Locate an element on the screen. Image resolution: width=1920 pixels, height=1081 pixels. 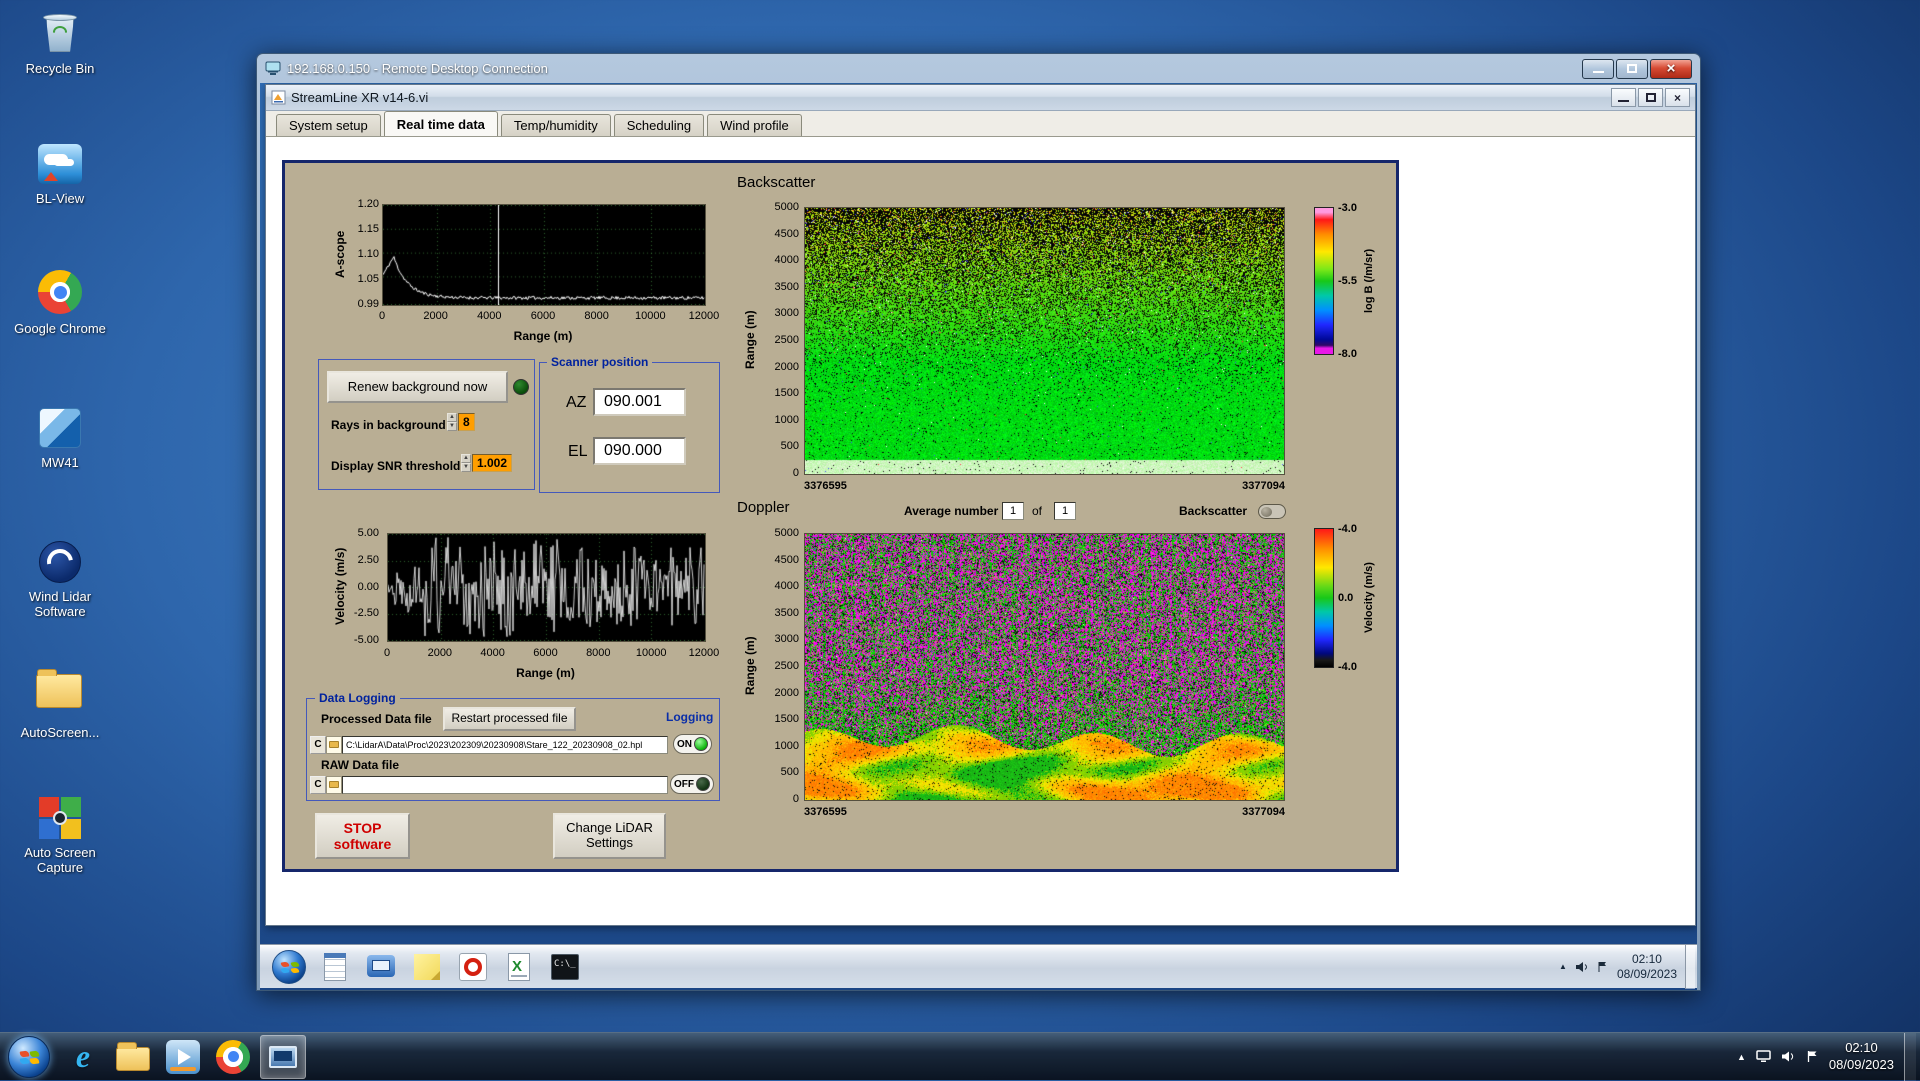
start-button is located at coordinates (29, 1056).